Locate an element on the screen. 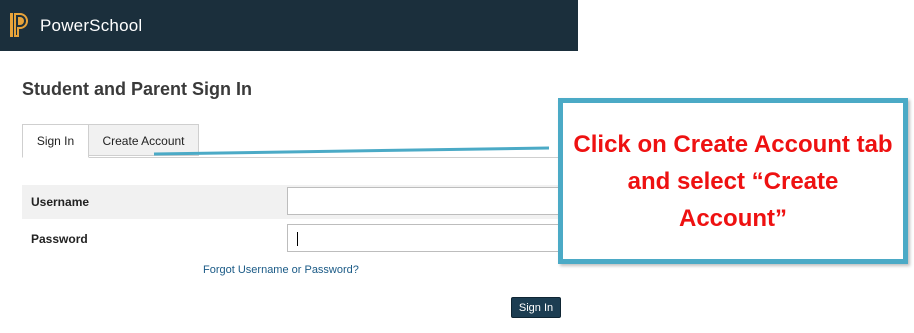 The image size is (914, 333). username-row: Username is located at coordinates (300, 202).